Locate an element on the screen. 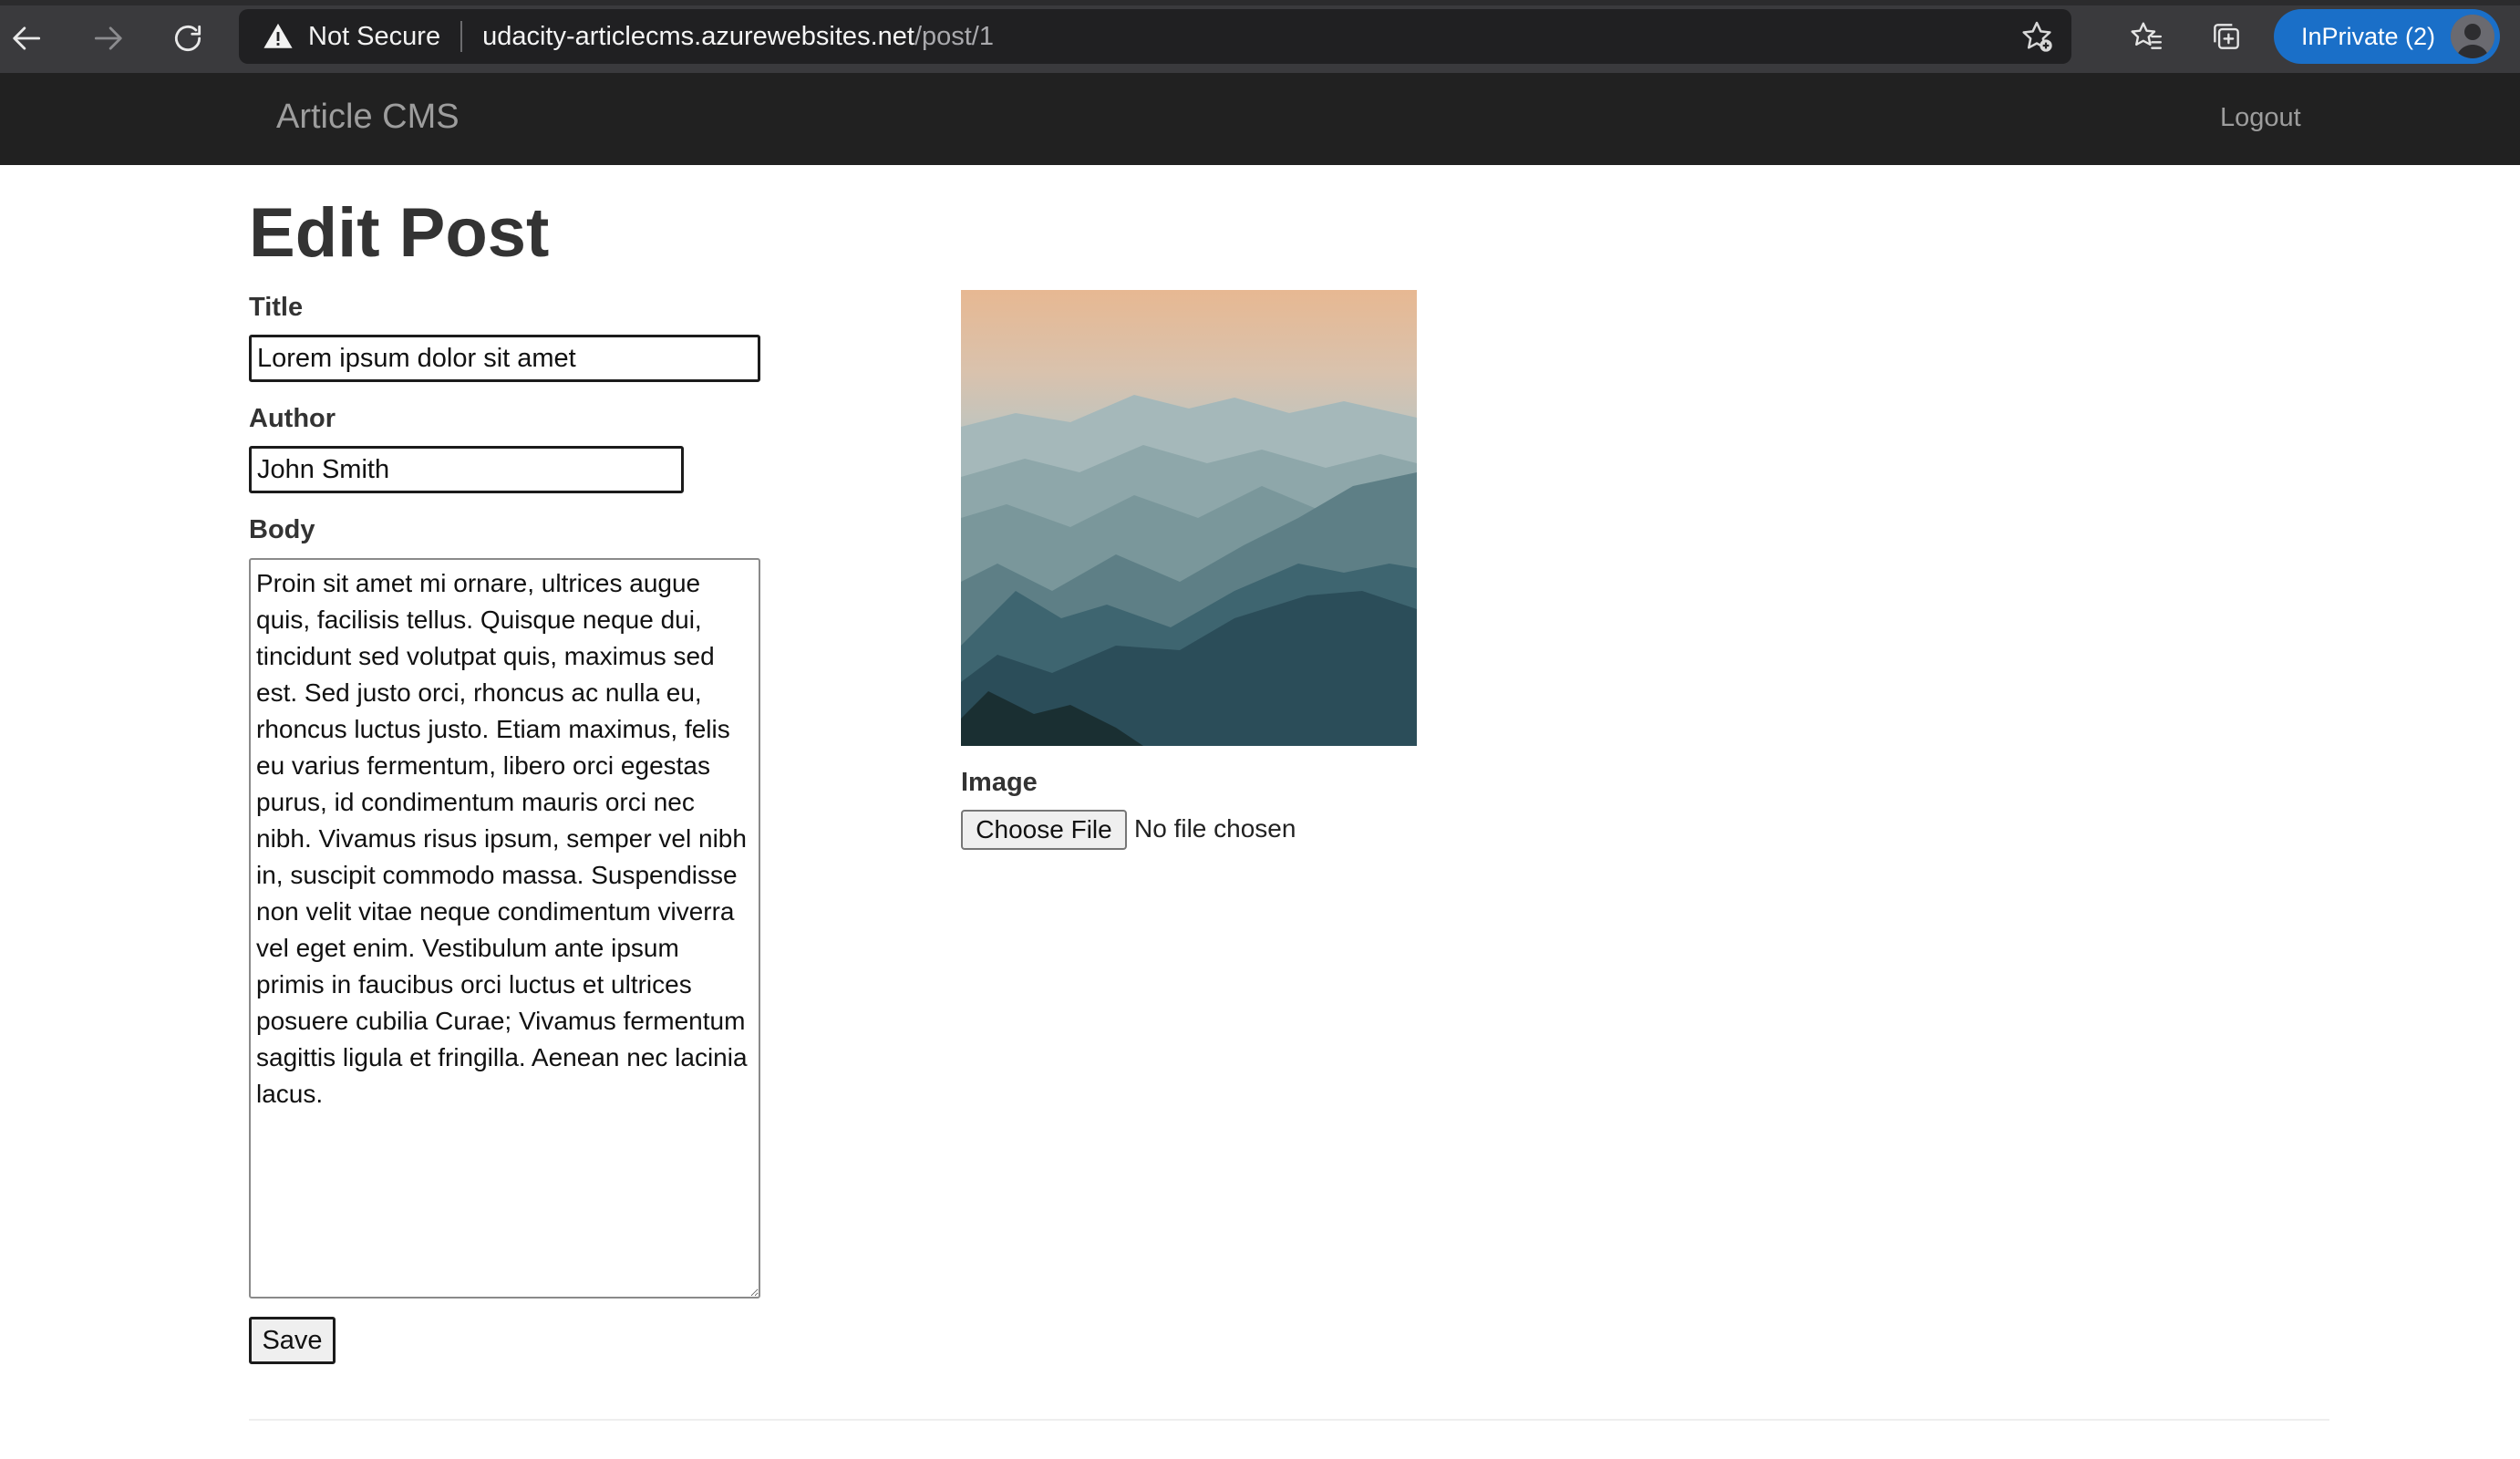 The height and width of the screenshot is (1459, 2520). refresh-icon is located at coordinates (187, 38).